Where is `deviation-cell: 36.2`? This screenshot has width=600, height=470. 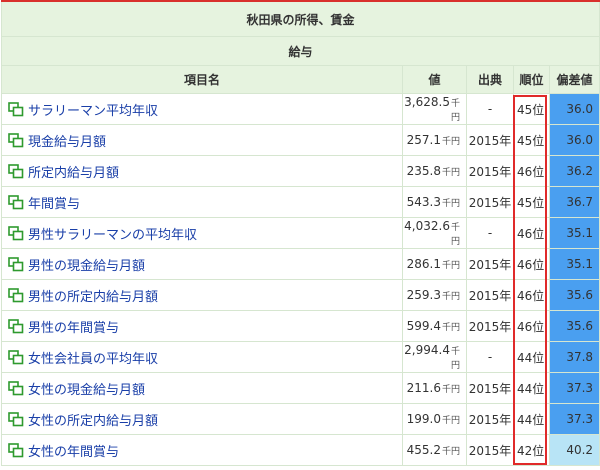 deviation-cell: 36.2 is located at coordinates (574, 171).